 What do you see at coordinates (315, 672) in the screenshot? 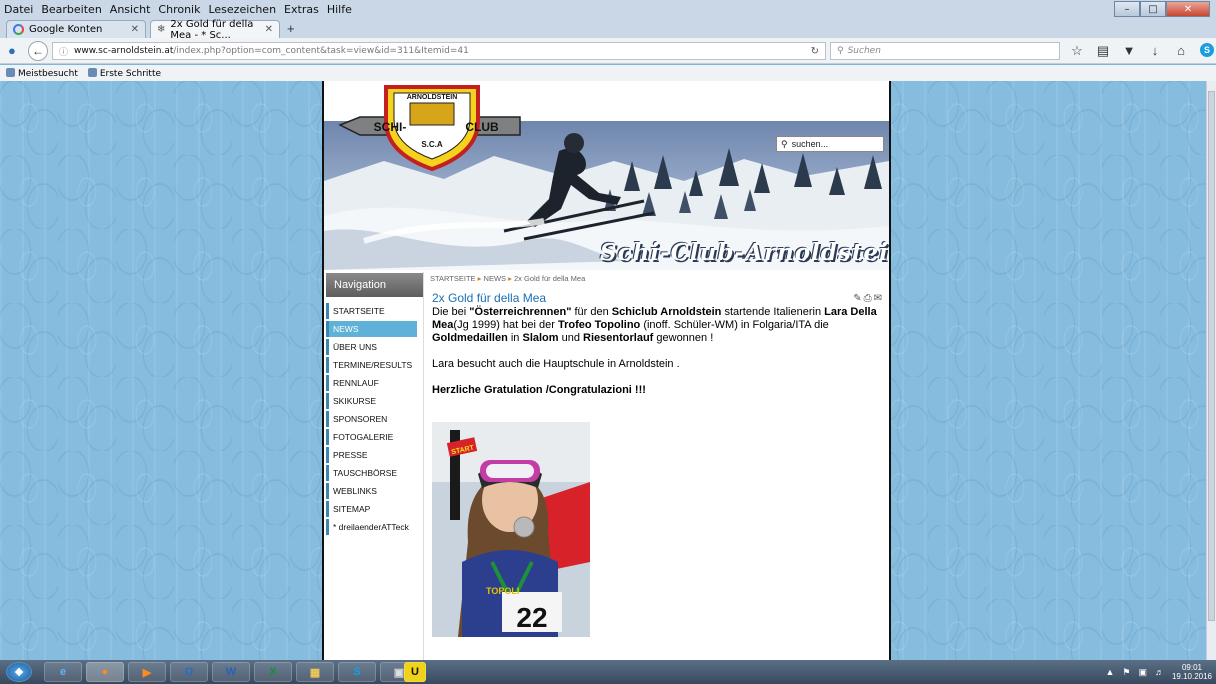
I see `file-explorer-icon: ▦` at bounding box center [315, 672].